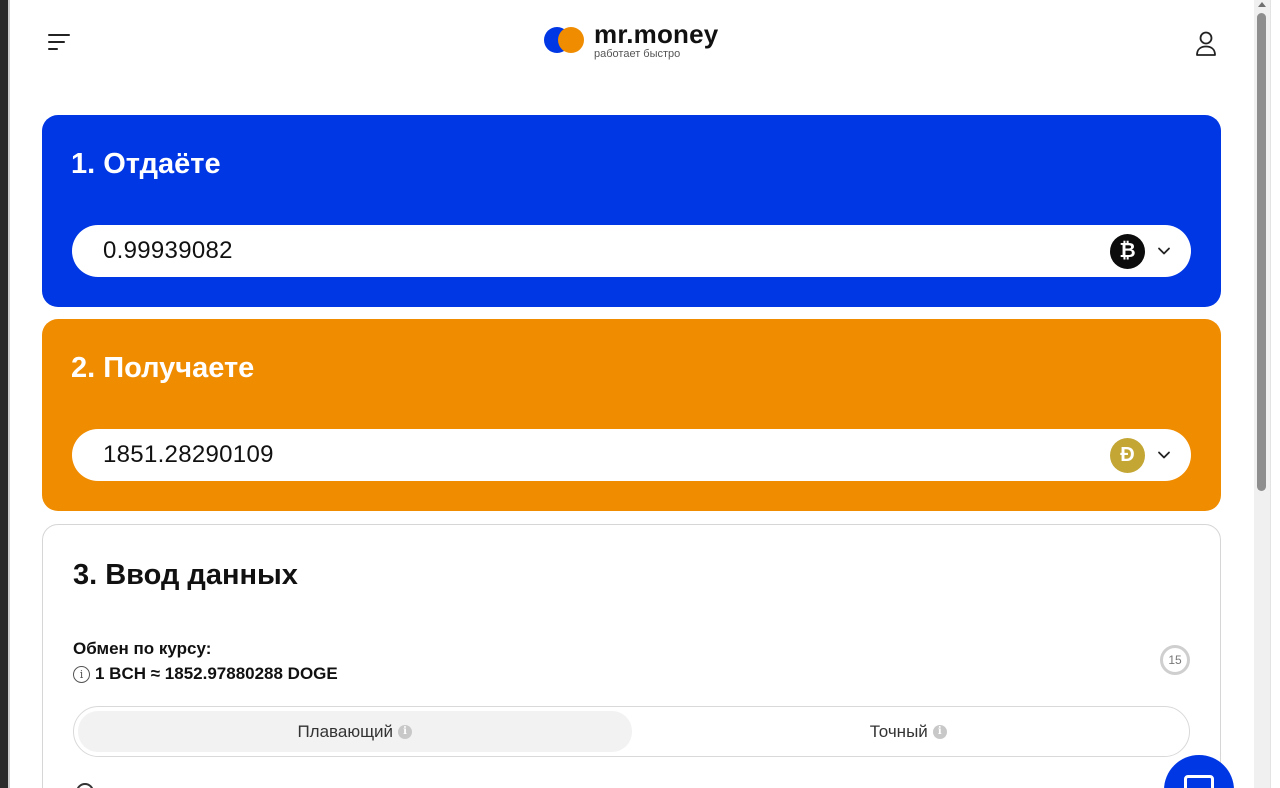 Image resolution: width=1280 pixels, height=788 pixels. Describe the element at coordinates (185, 575) in the screenshot. I see `details-title: 3. Ввод данных` at that location.